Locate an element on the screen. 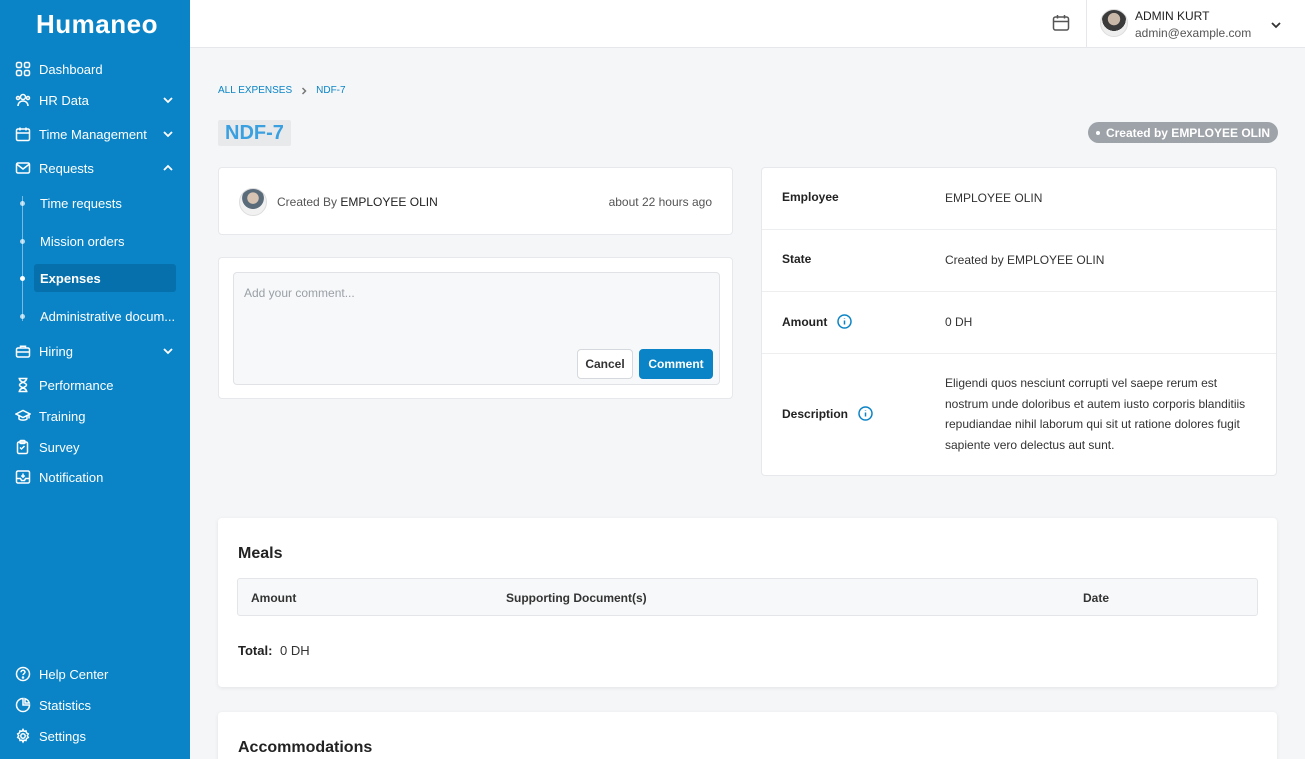 Image resolution: width=1305 pixels, height=759 pixels. table-header: Amount Supporting Document(s) Date is located at coordinates (747, 597).